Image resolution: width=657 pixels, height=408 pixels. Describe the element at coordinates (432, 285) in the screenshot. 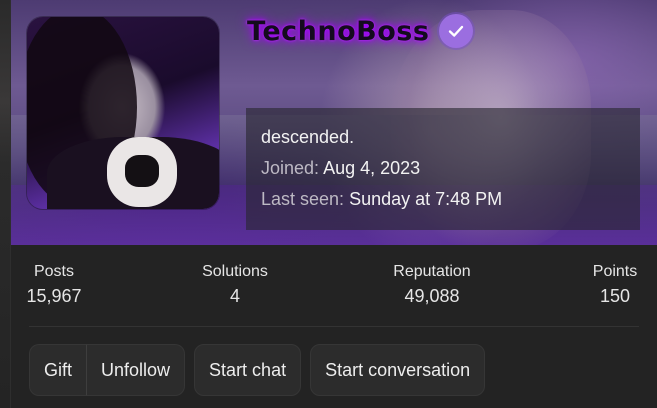

I see `stat-reputation: Reputation 49,088` at that location.